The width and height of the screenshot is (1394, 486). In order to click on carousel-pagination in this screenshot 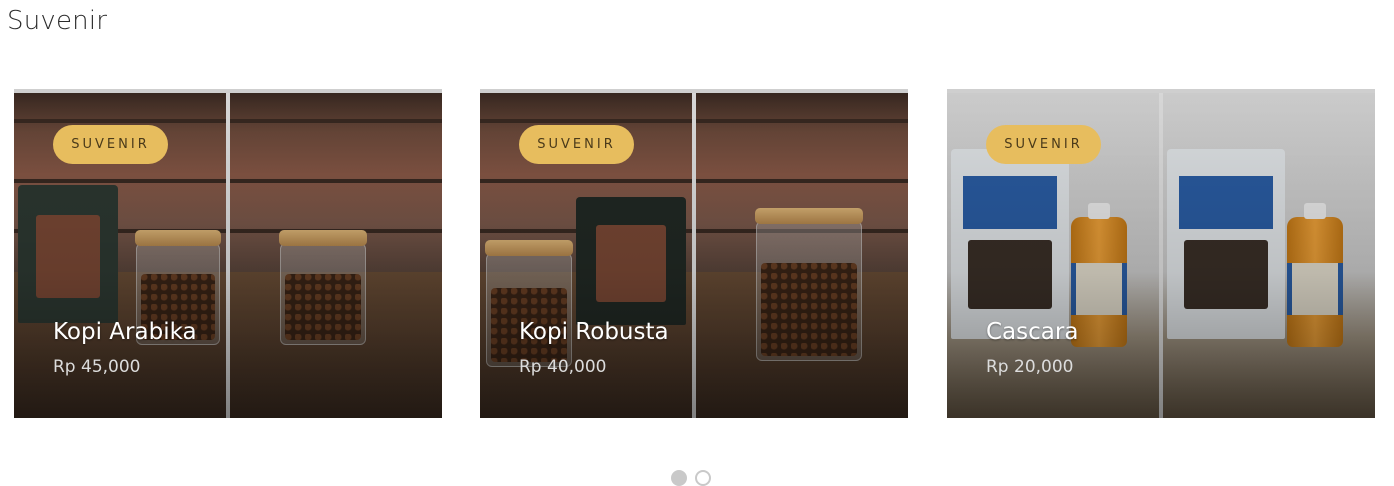, I will do `click(691, 478)`.